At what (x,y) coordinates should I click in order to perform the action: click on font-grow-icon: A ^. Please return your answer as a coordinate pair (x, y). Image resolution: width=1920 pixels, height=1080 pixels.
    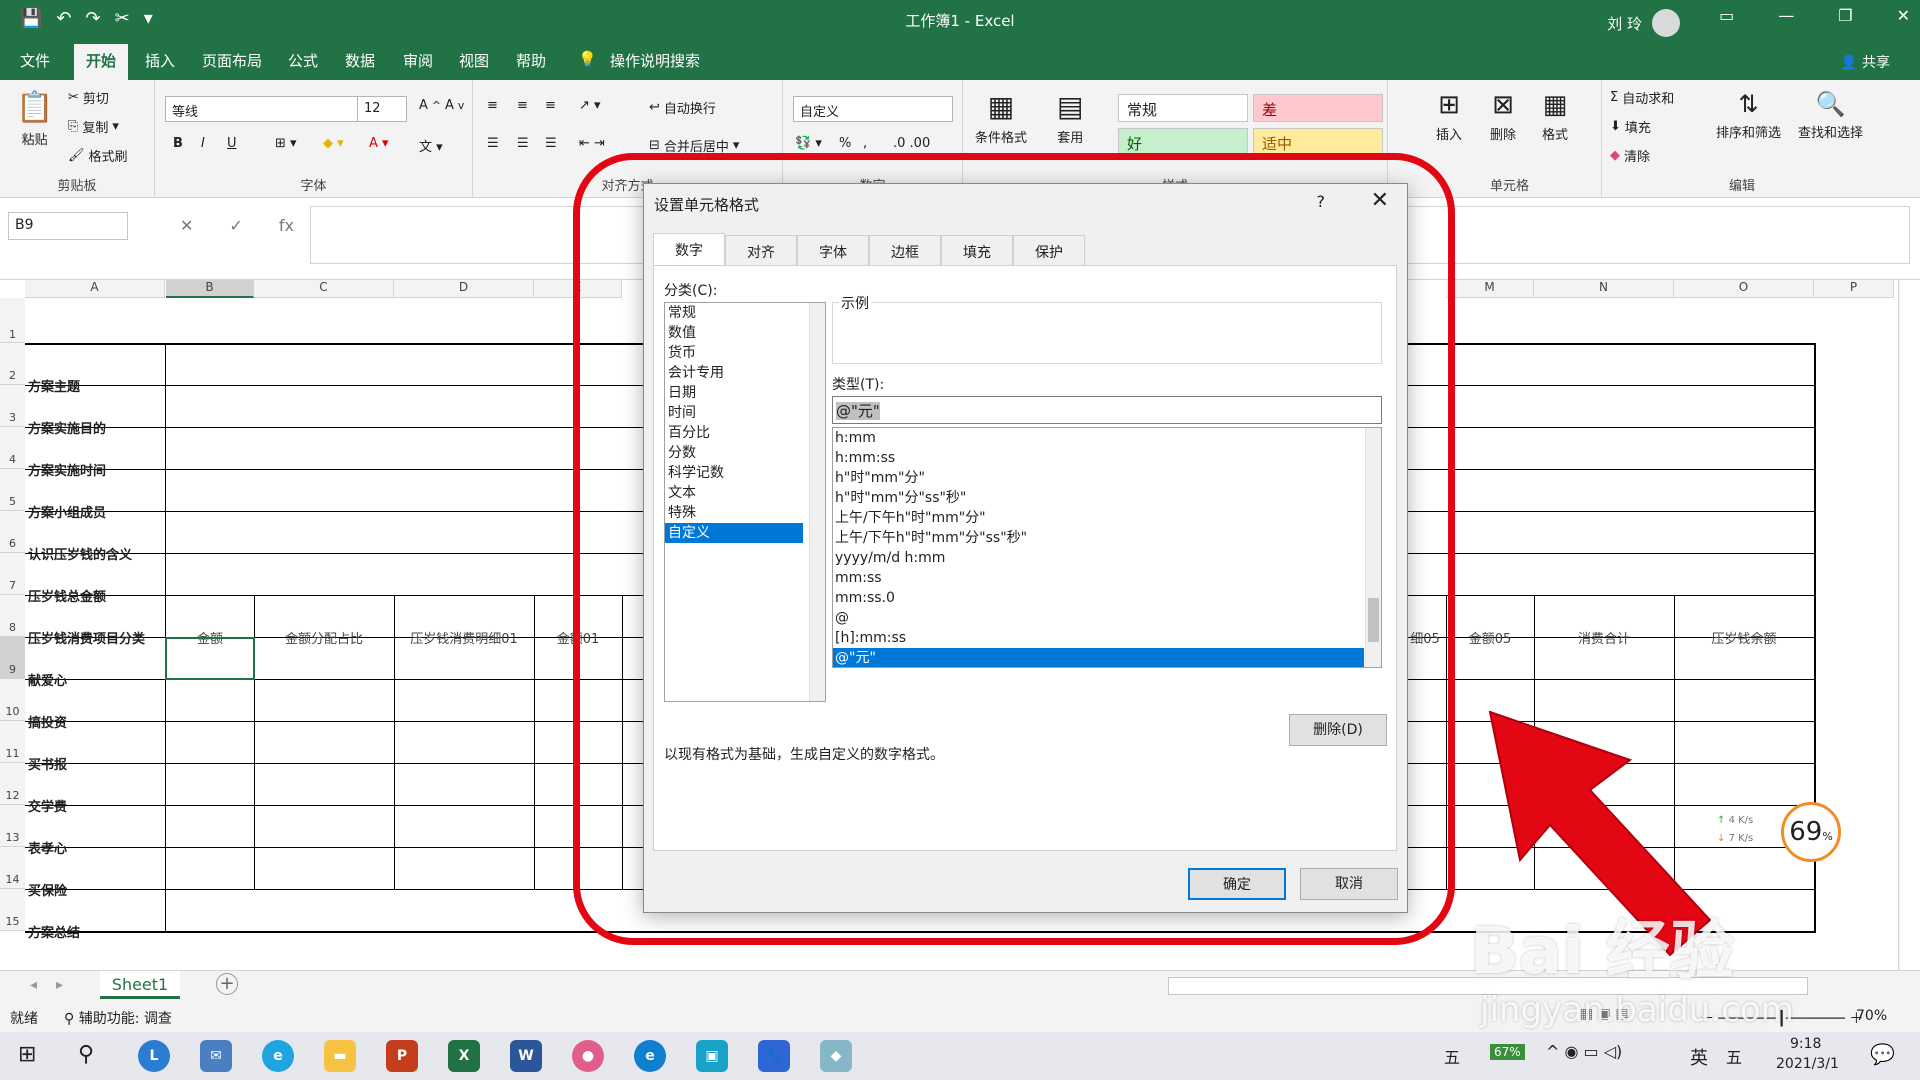
    Looking at the image, I should click on (430, 105).